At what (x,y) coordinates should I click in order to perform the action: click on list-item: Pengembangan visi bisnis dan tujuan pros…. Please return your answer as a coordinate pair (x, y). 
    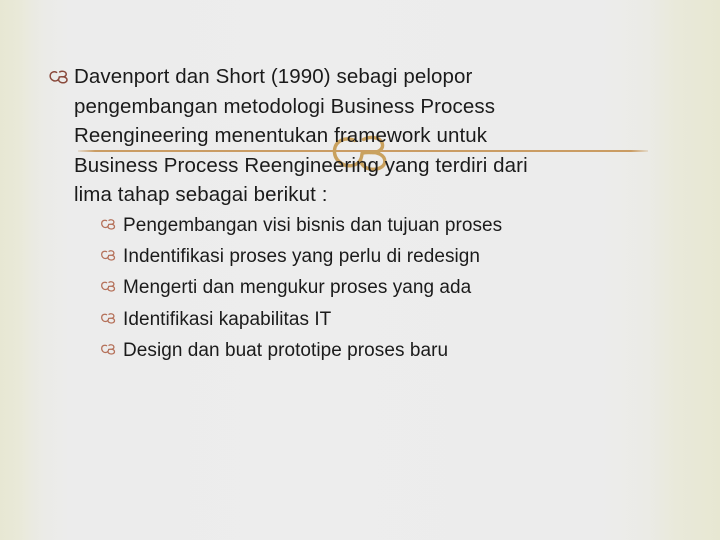
    Looking at the image, I should click on (370, 225).